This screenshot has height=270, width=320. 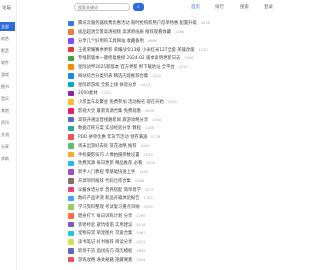 I want to click on post-title: 星际新游戏 全新上线 体验分享, so click(x=107, y=85).